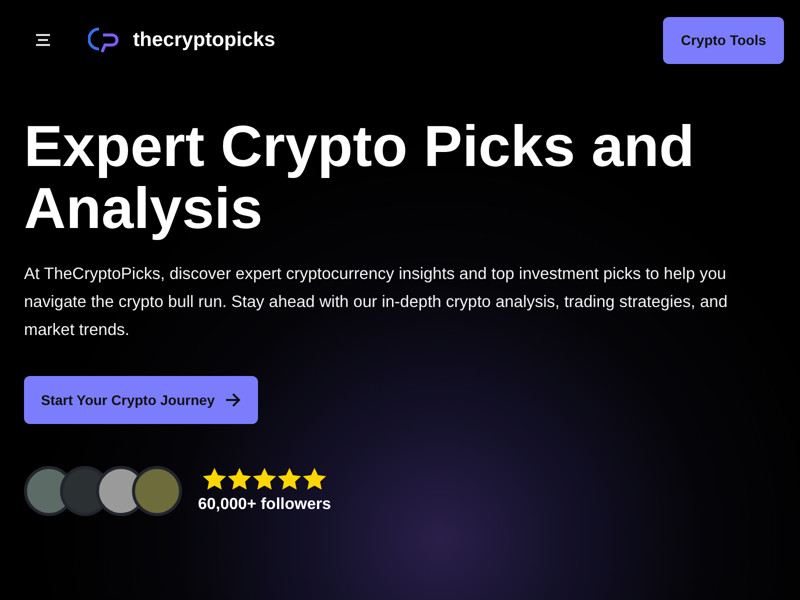  Describe the element at coordinates (723, 40) in the screenshot. I see `crypto-tools-button: Crypto Tools` at that location.